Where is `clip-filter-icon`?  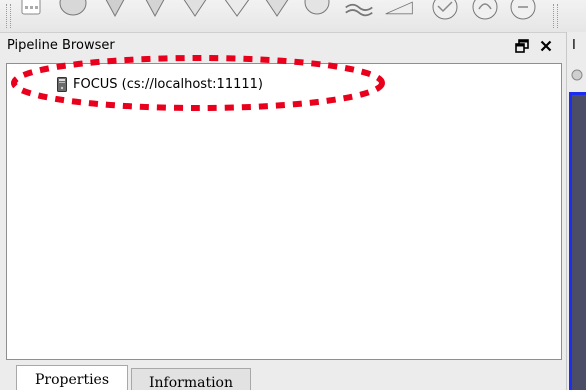
clip-filter-icon is located at coordinates (115, 9).